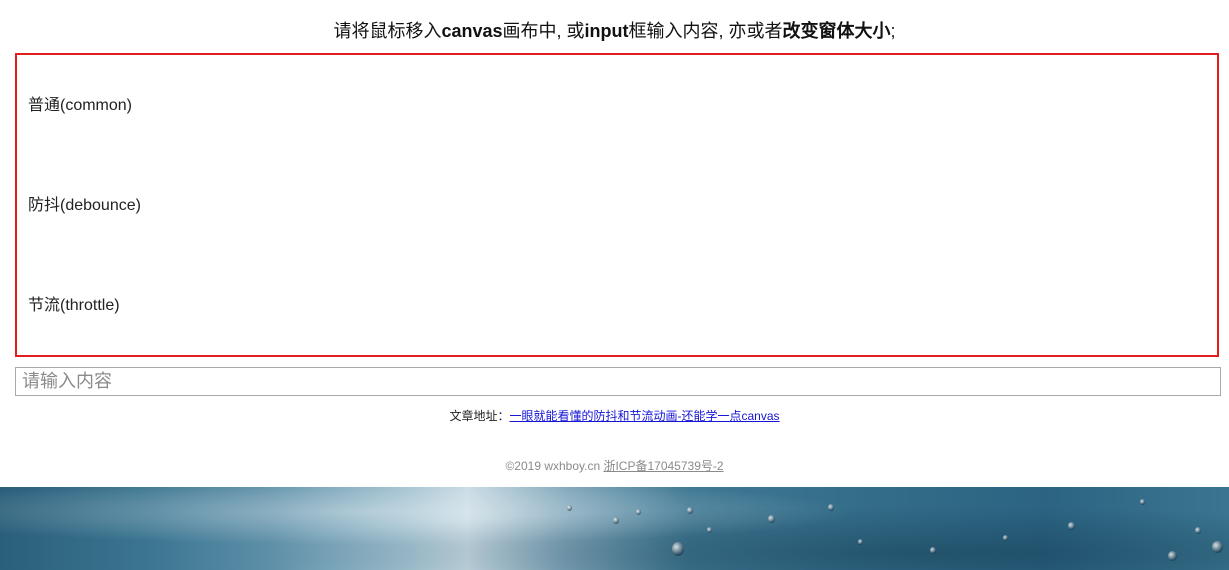 The height and width of the screenshot is (570, 1229). I want to click on row-label-common: 普通(common), so click(80, 105).